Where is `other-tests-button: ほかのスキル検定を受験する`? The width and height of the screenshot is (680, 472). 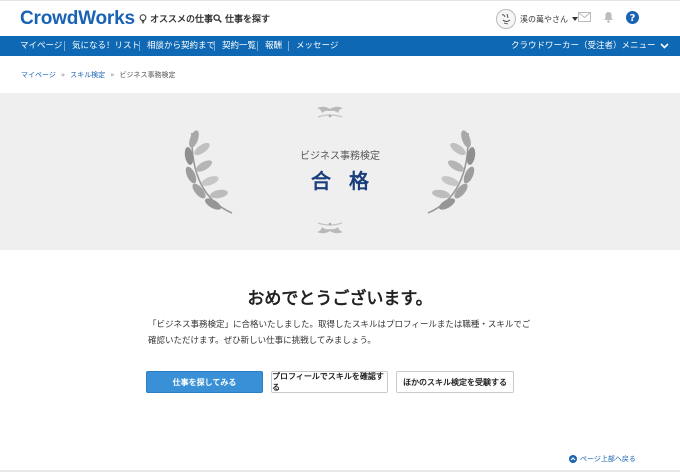 other-tests-button: ほかのスキル検定を受験する is located at coordinates (455, 382).